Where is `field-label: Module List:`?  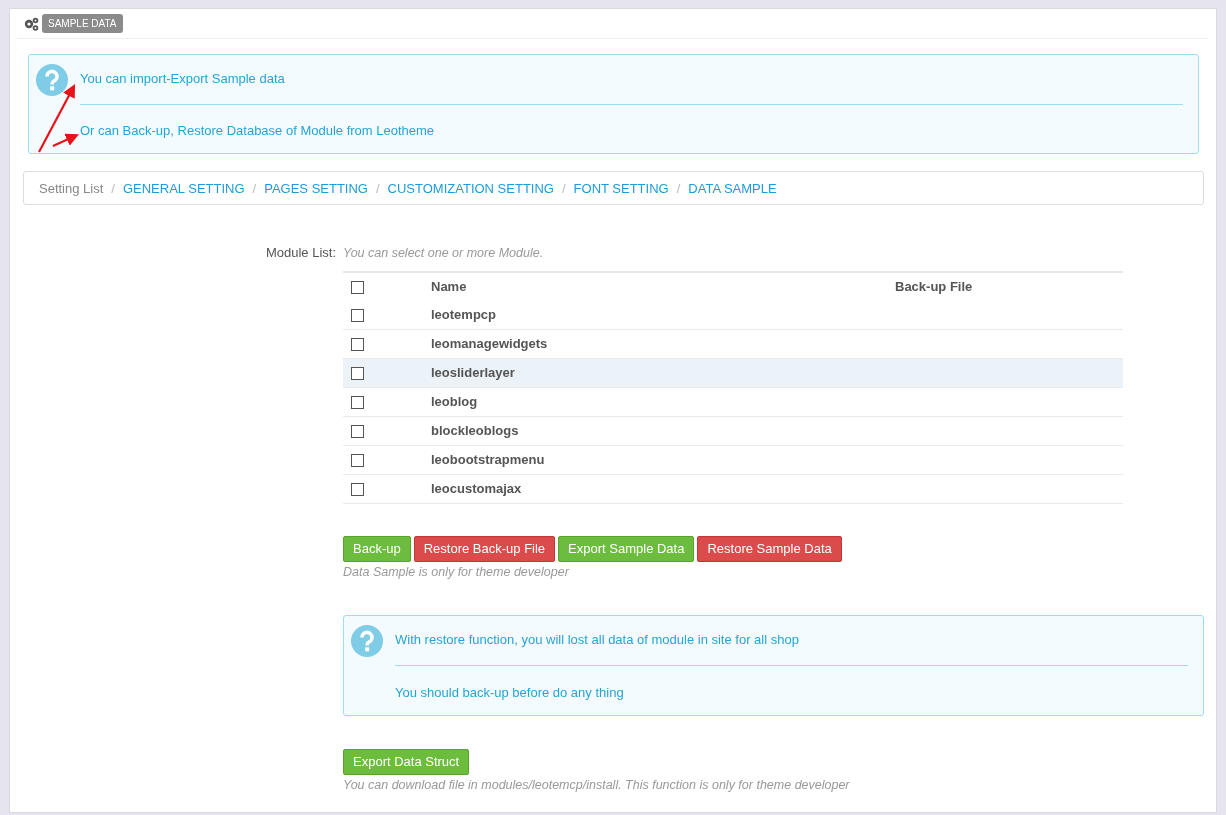 field-label: Module List: is located at coordinates (300, 253).